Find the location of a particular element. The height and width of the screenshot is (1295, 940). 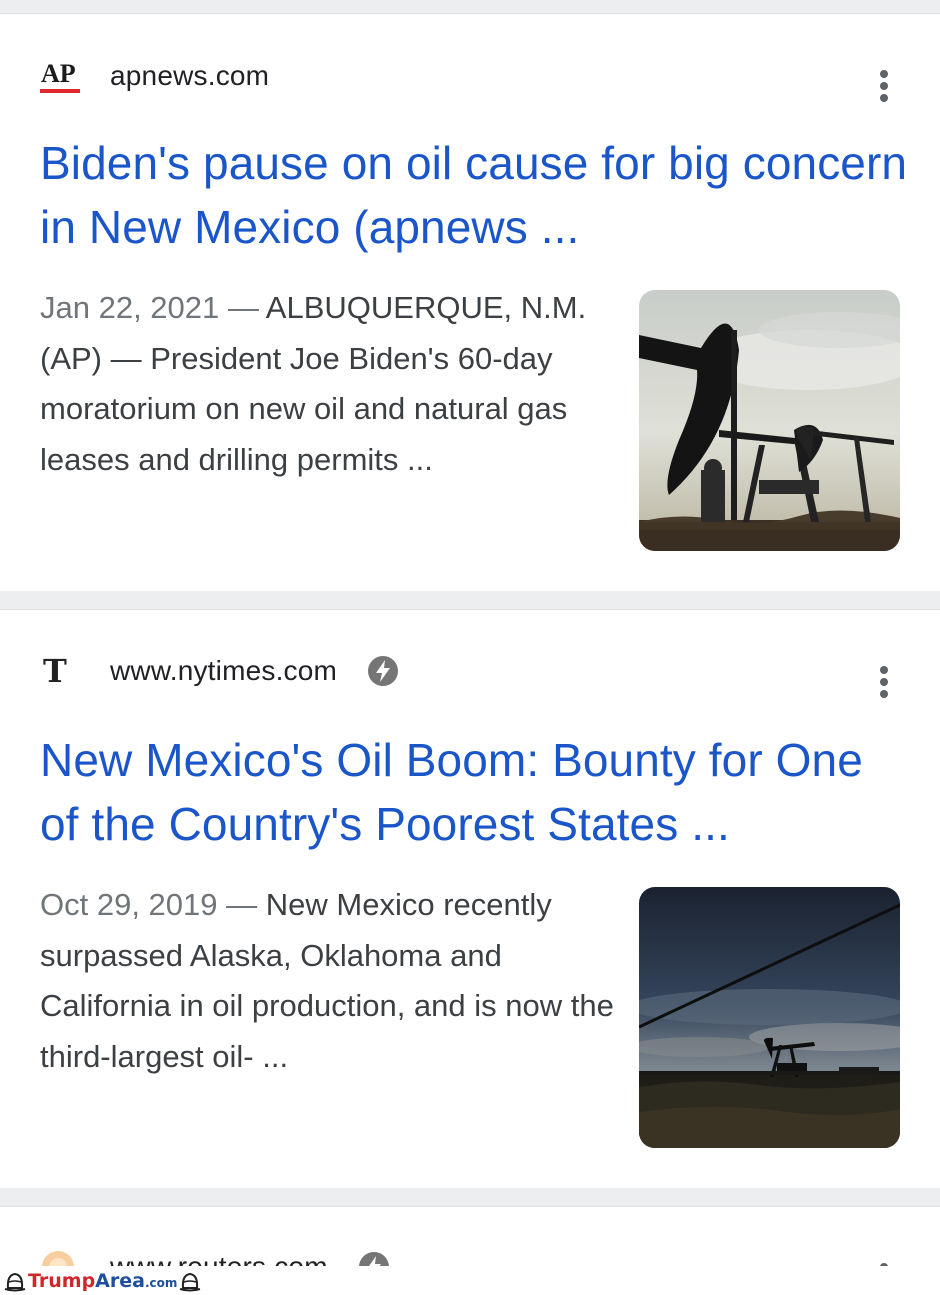

svg-text: AP is located at coordinates (58, 73).